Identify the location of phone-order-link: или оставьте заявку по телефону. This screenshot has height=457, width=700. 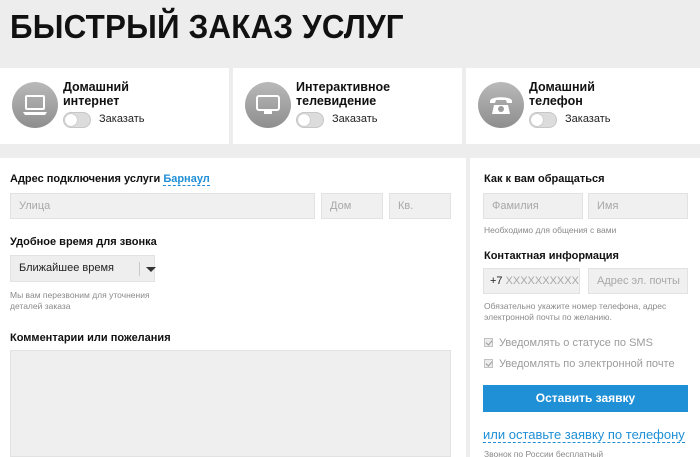
(584, 435).